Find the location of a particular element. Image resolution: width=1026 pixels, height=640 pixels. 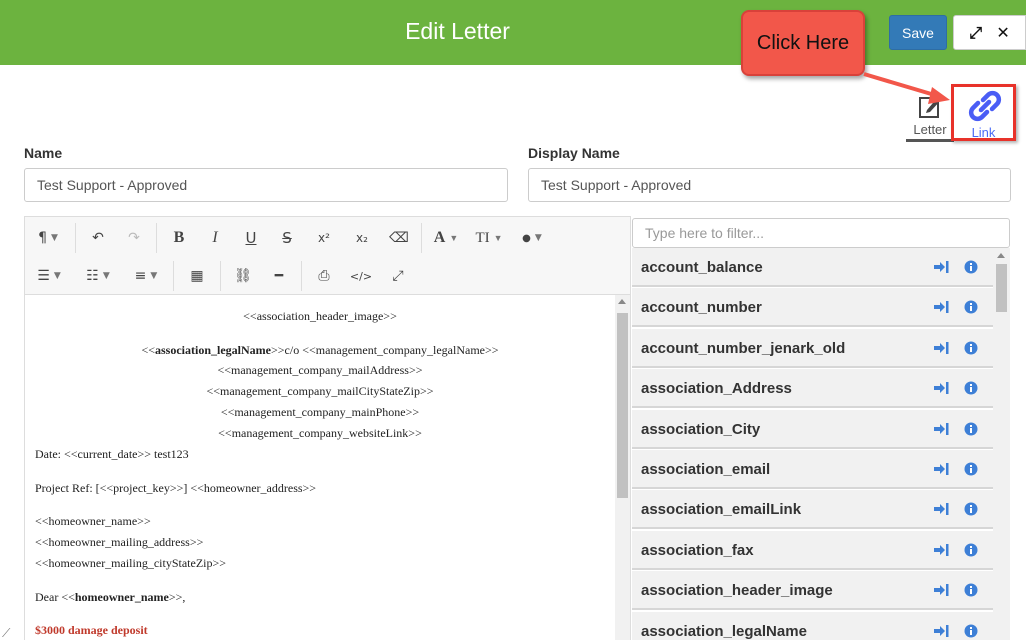

redo-icon: ↷ is located at coordinates (134, 238).